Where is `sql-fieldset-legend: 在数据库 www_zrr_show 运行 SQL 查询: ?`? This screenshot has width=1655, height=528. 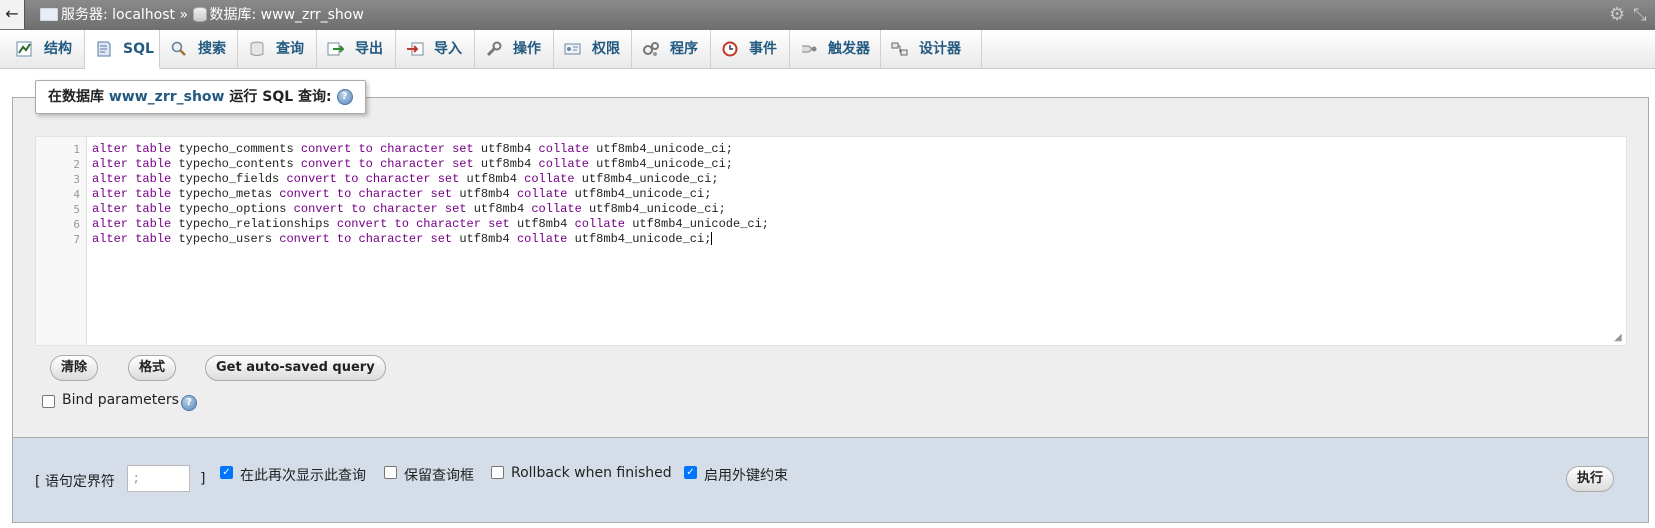
sql-fieldset-legend: 在数据库 www_zrr_show 运行 SQL 查询: ? is located at coordinates (200, 97).